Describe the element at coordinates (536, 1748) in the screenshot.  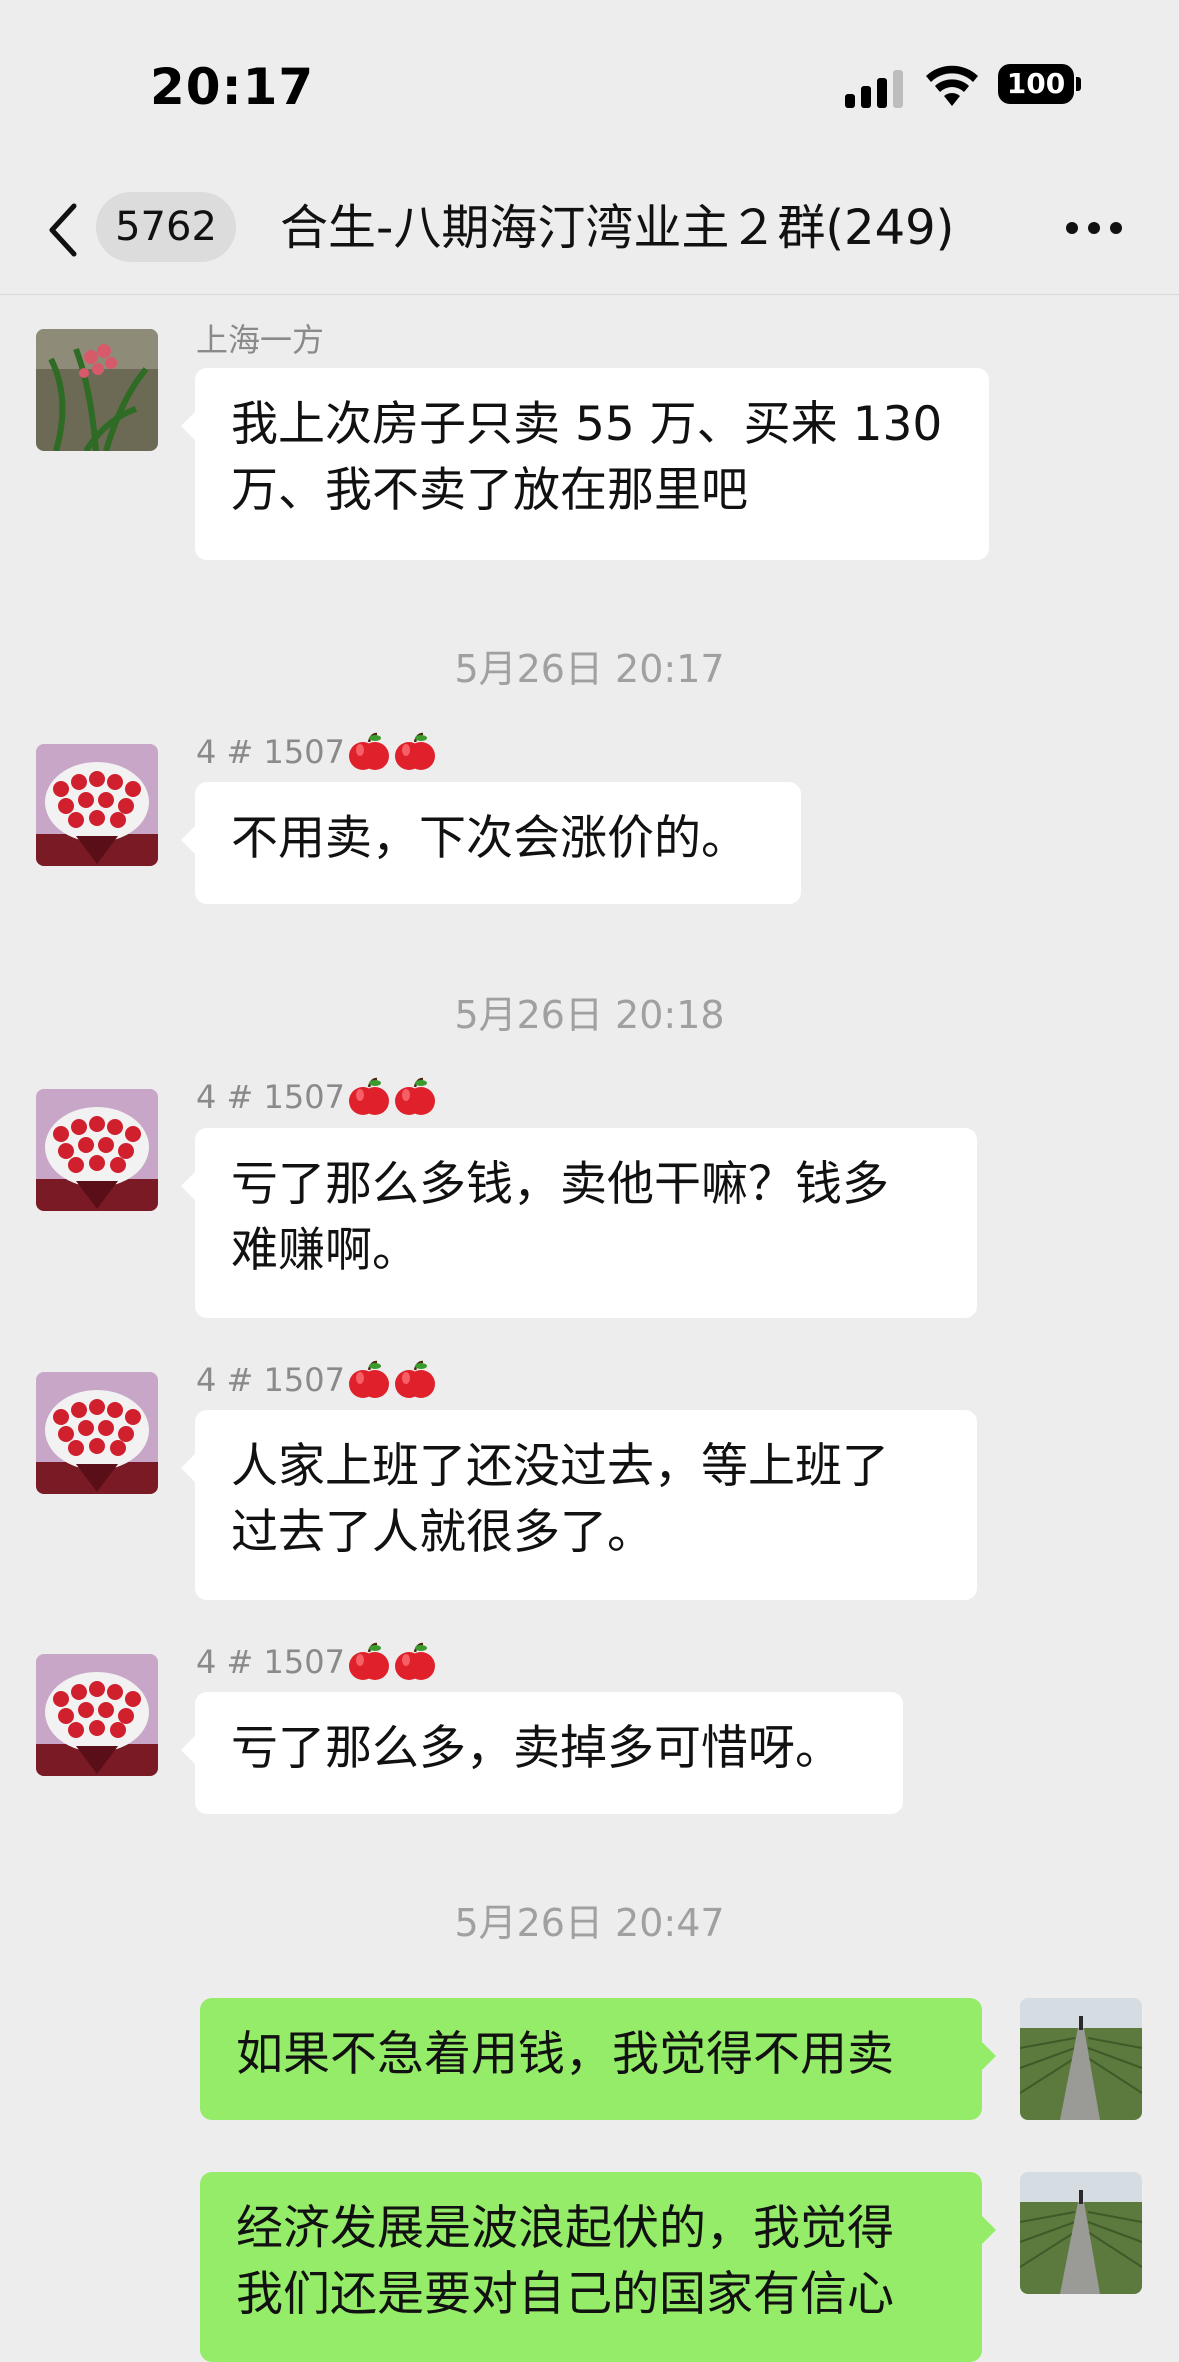
I see `message-text: 亏了那么多，卖掉多可惜呀。` at that location.